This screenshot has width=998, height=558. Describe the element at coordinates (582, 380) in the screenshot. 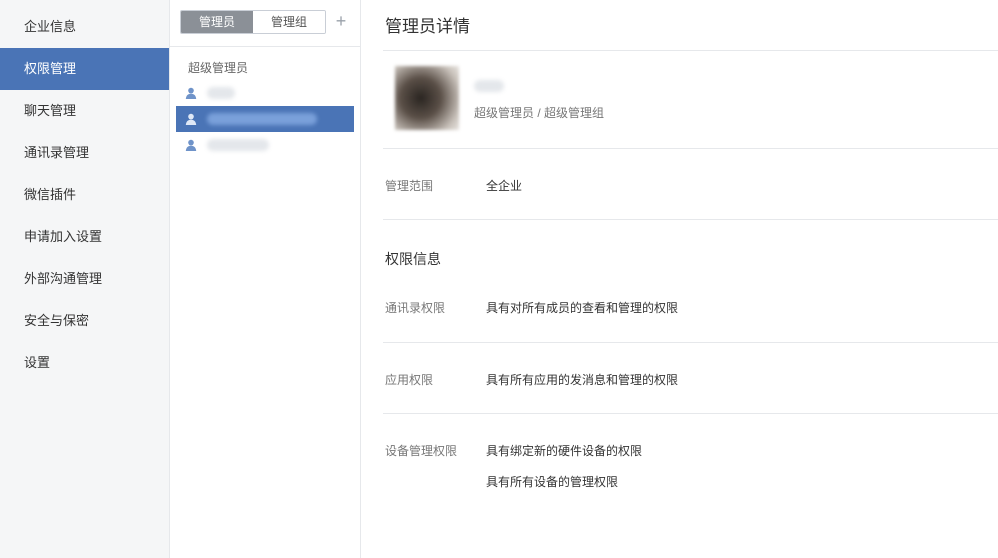

I see `app-permission-value: 具有所有应用的发消息和管理的权限` at that location.